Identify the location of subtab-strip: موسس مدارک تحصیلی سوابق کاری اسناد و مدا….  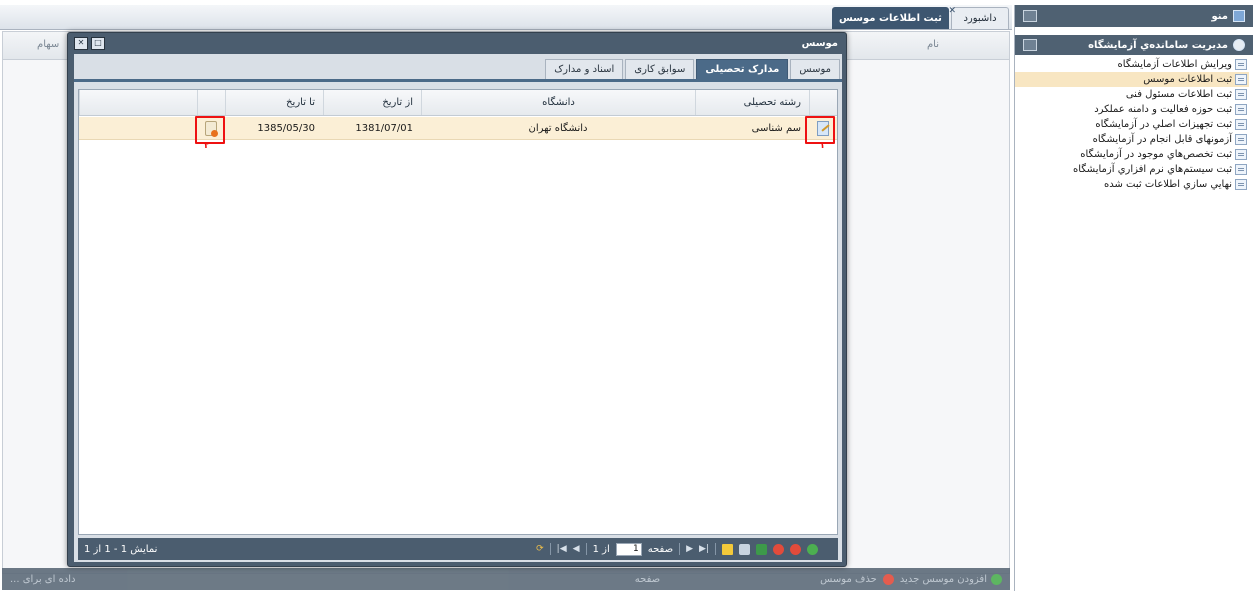
(692, 69).